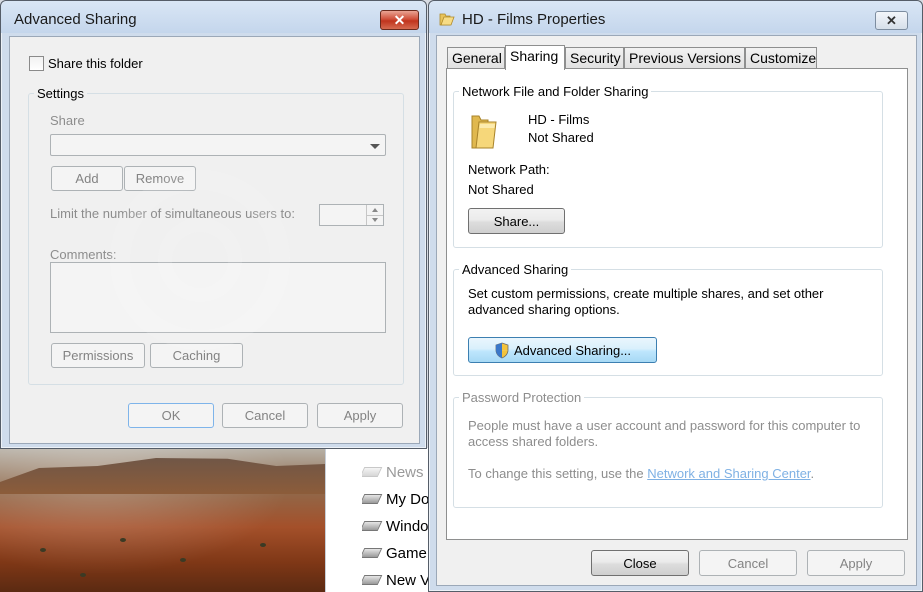  Describe the element at coordinates (522, 397) in the screenshot. I see `password-protection-group-title: Password Protection` at that location.